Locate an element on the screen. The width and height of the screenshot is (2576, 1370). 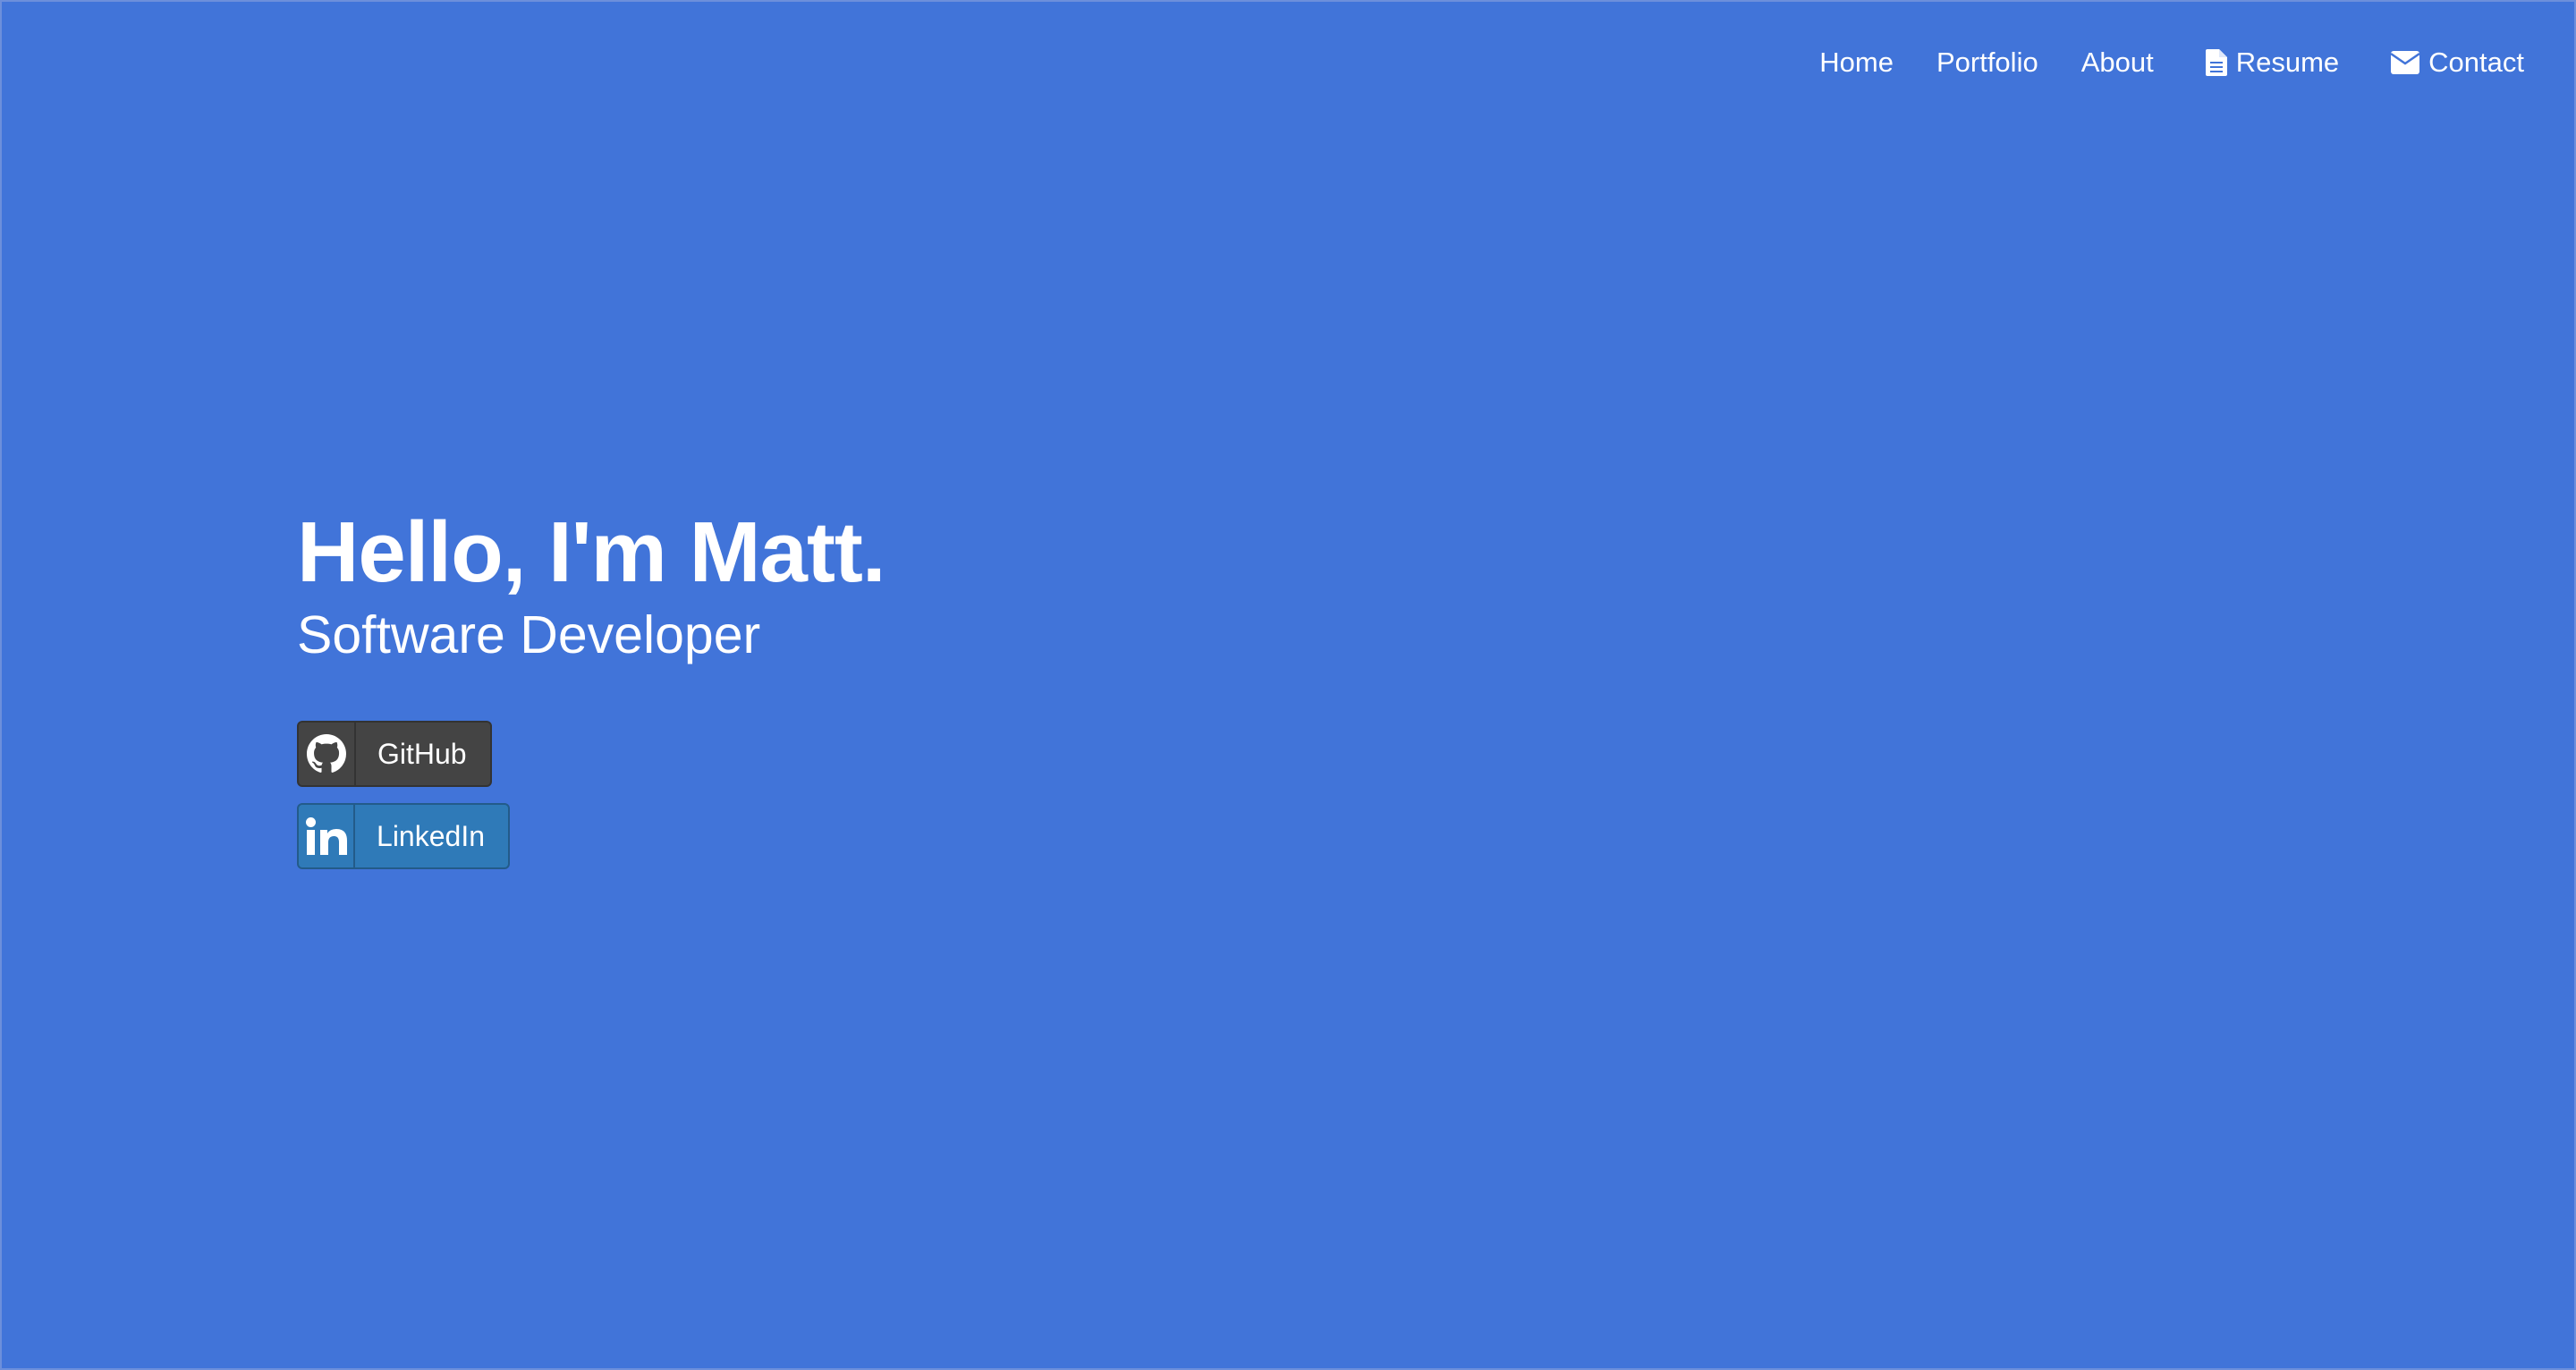
hero-subtitle: Software Developer is located at coordinates (529, 634).